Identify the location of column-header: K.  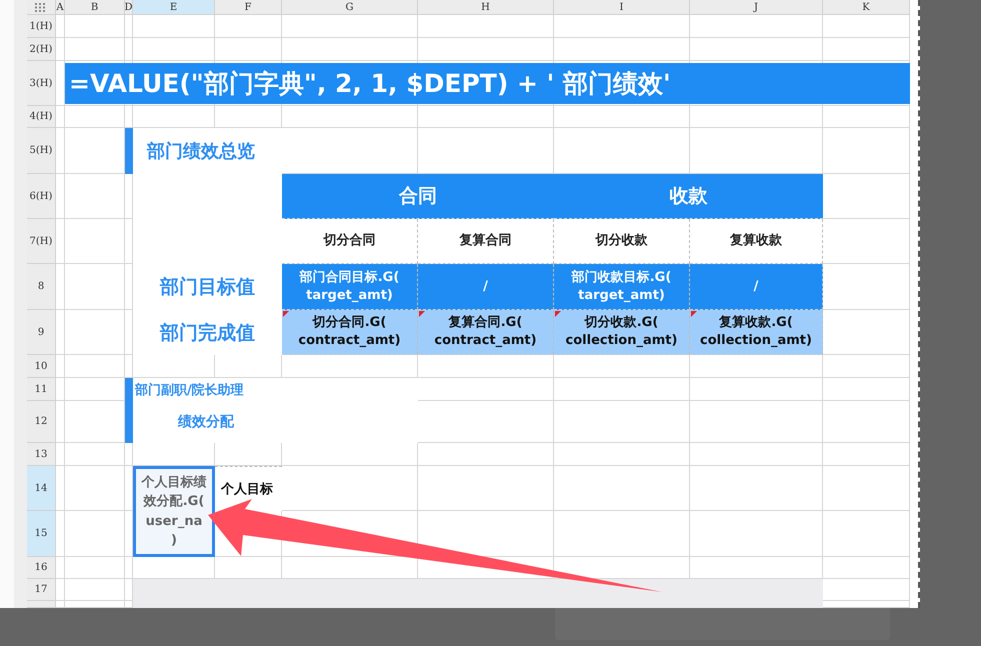
(866, 7).